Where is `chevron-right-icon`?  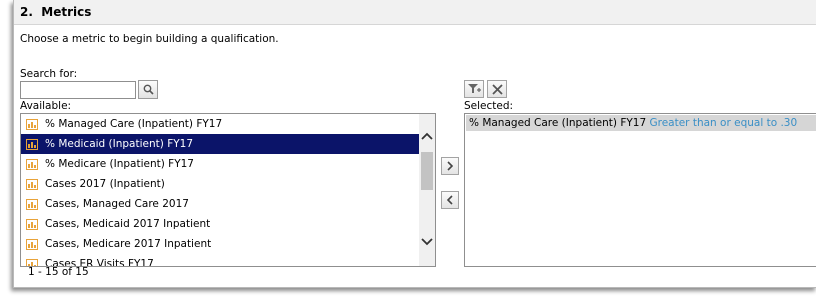
chevron-right-icon is located at coordinates (450, 166).